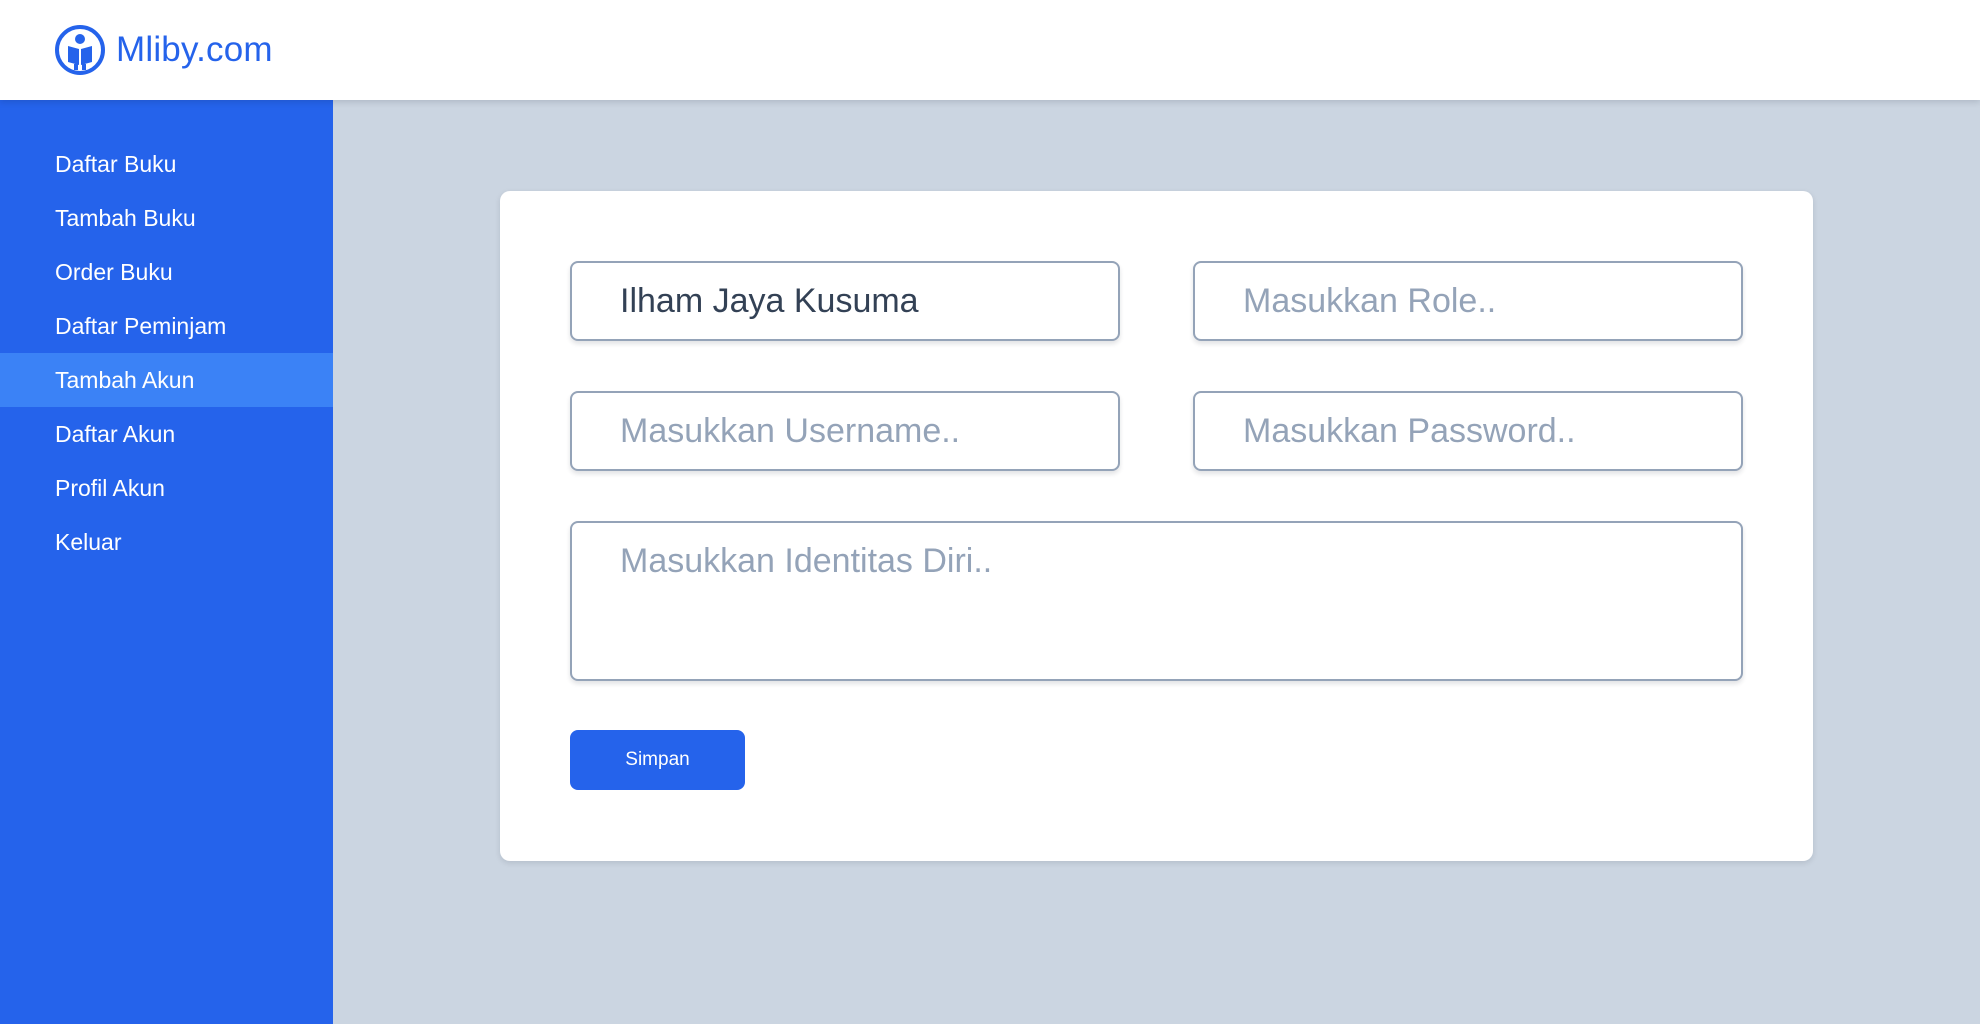 This screenshot has width=1980, height=1024. Describe the element at coordinates (166, 488) in the screenshot. I see `sidebar-item-profil-akun: Profil Akun` at that location.